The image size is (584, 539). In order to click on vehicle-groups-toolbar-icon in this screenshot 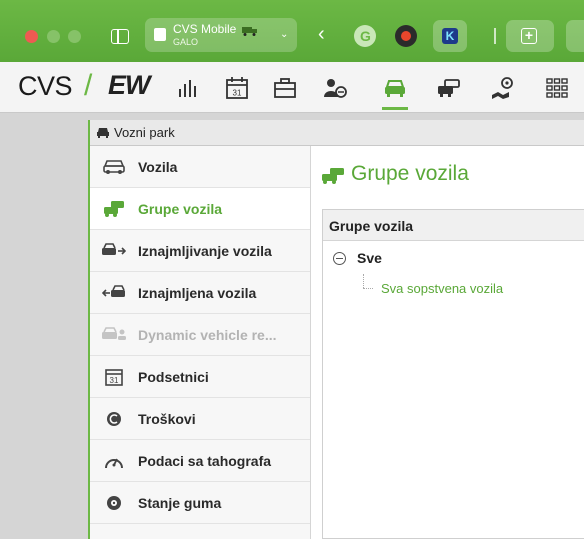, I will do `click(449, 88)`.